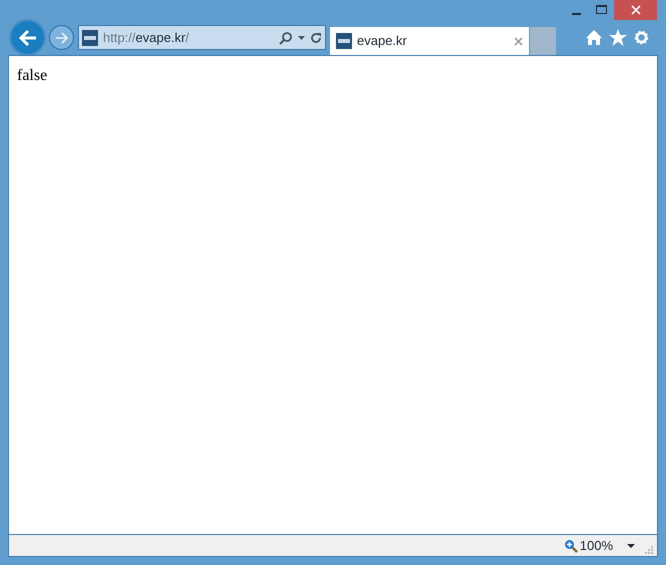  What do you see at coordinates (429, 41) in the screenshot?
I see `browser-tab: evape.kr` at bounding box center [429, 41].